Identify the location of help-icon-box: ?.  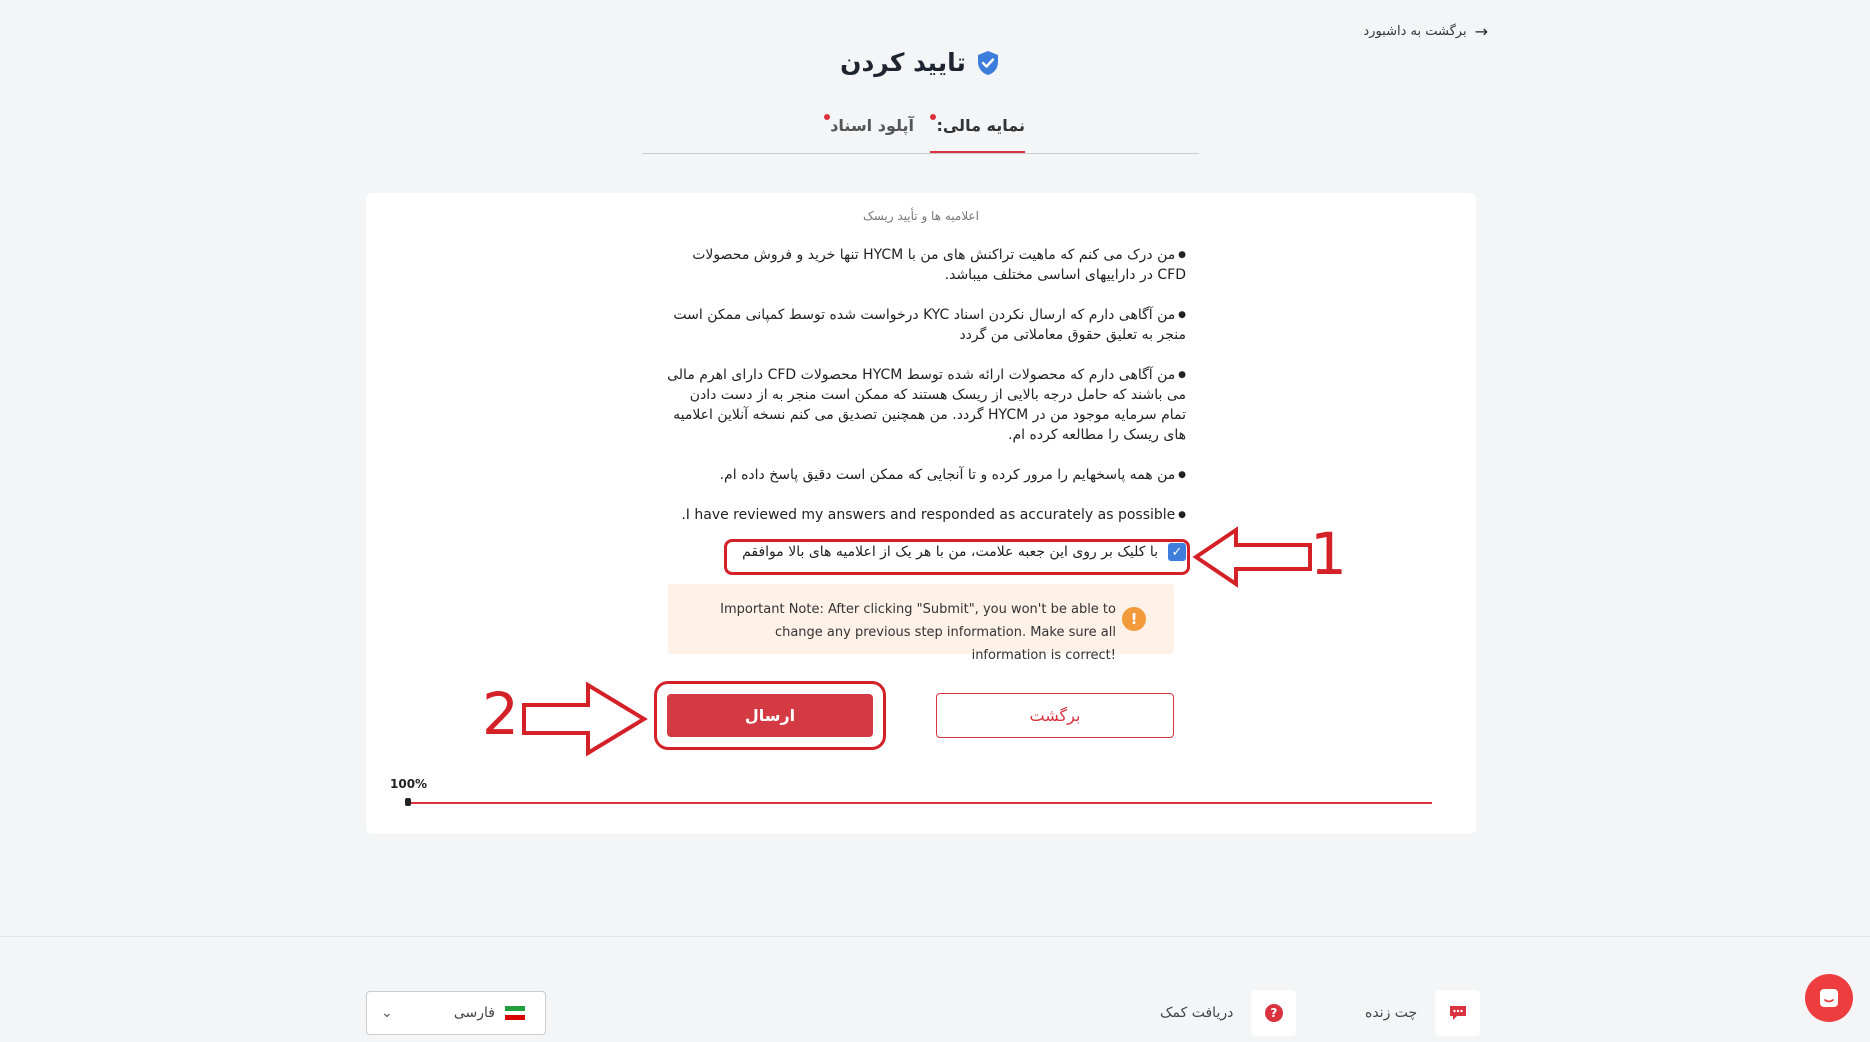
(1274, 1013).